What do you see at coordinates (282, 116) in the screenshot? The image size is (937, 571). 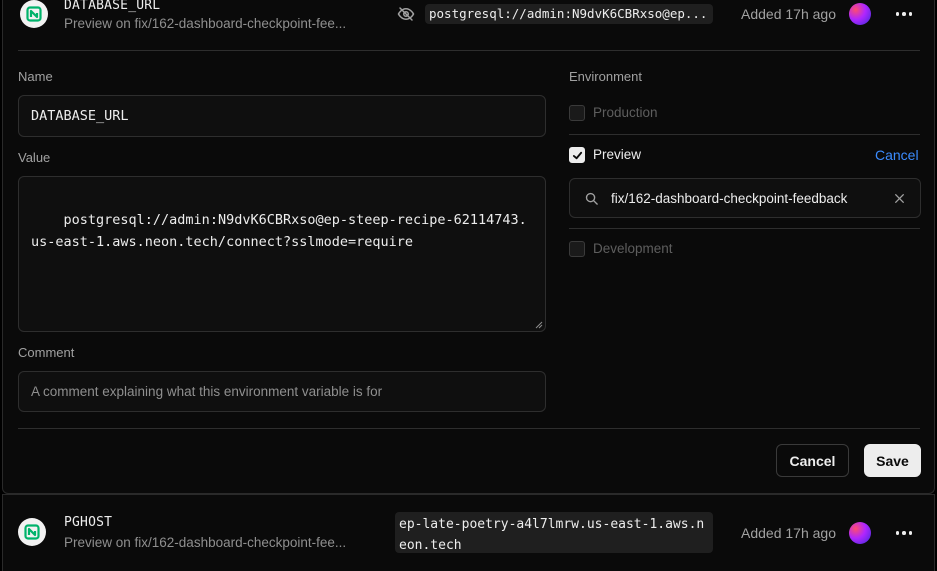 I see `name-input: DATABASE_URL` at bounding box center [282, 116].